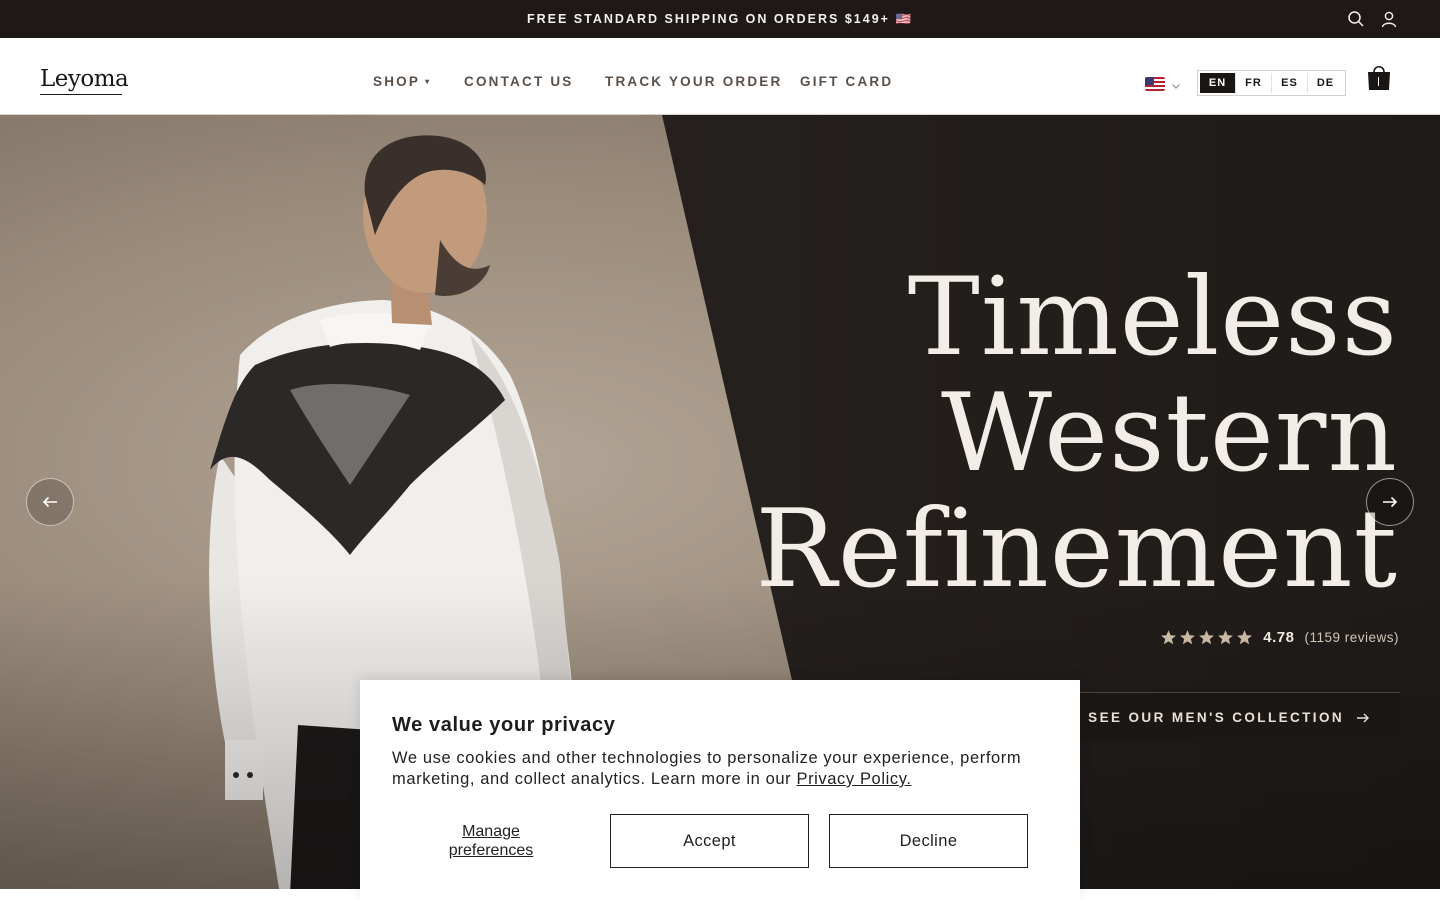  What do you see at coordinates (84, 79) in the screenshot?
I see `brand-logo: Leyoma` at bounding box center [84, 79].